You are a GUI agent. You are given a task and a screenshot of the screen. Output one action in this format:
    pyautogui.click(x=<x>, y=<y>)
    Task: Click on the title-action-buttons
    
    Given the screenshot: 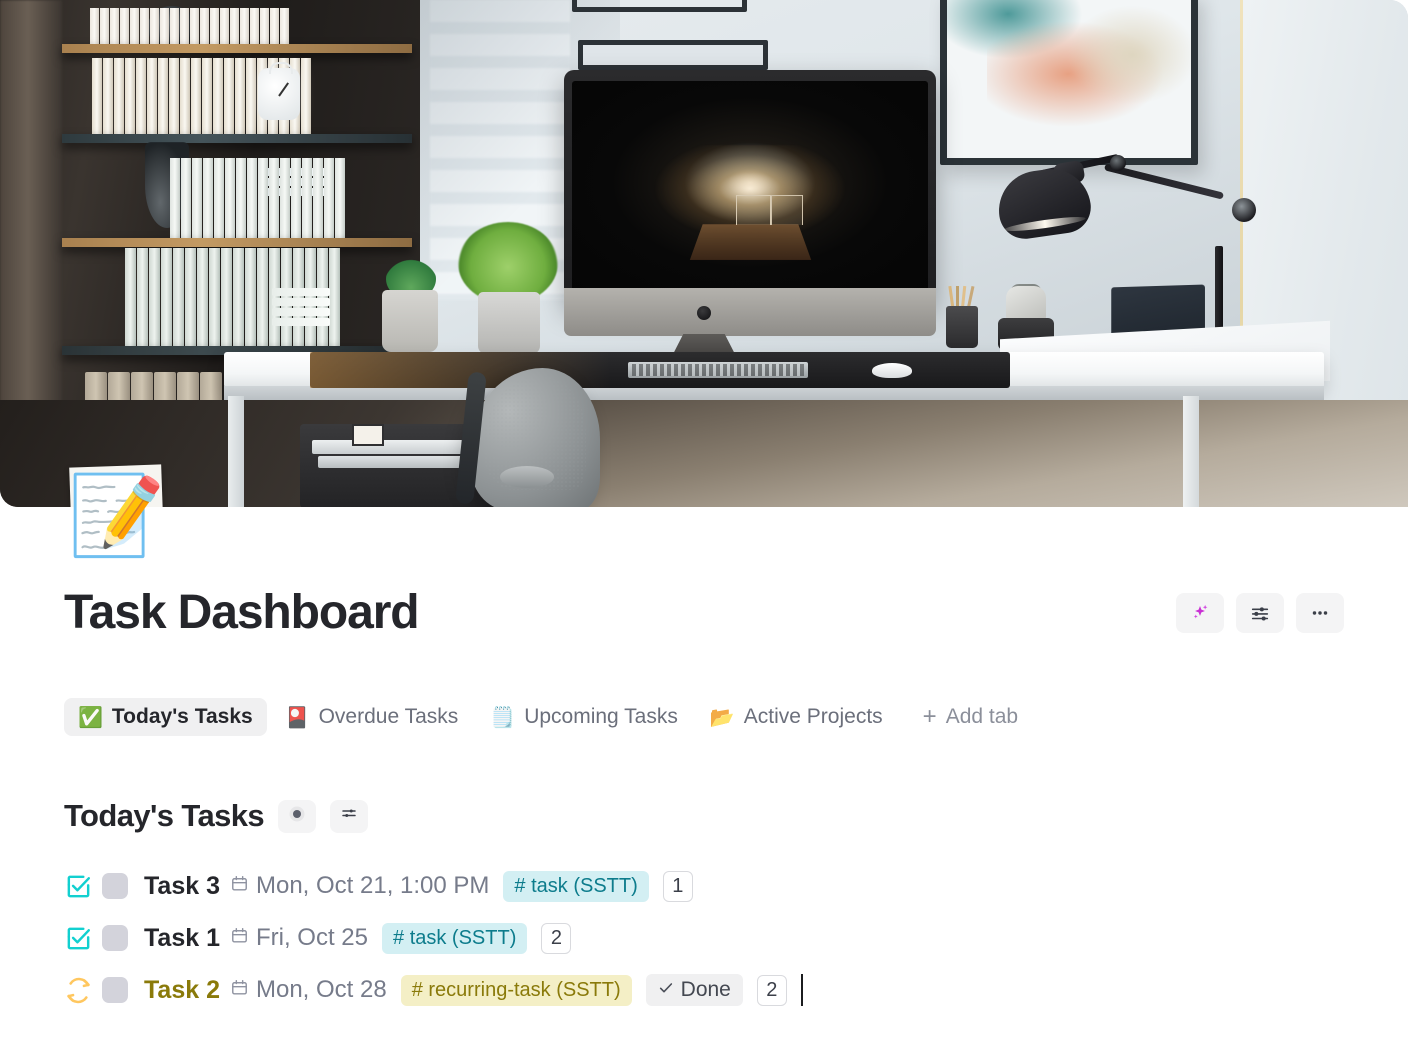 What is the action you would take?
    pyautogui.click(x=1260, y=612)
    